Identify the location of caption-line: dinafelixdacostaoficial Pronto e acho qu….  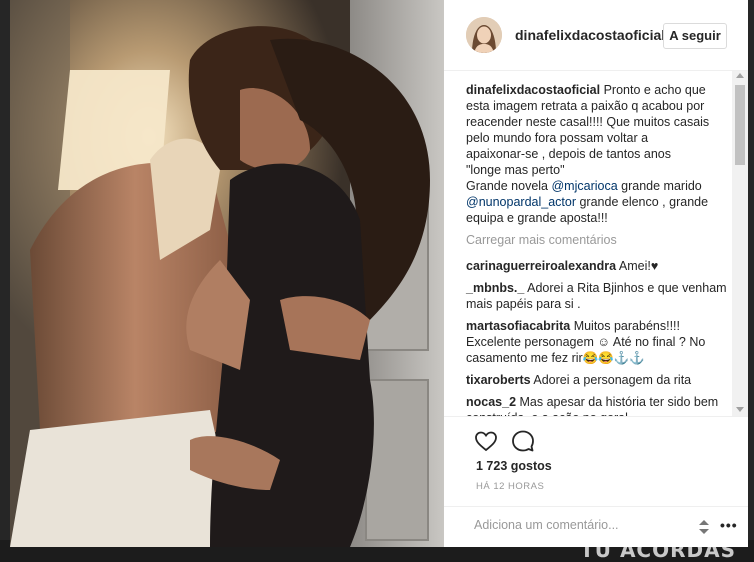
(600, 90).